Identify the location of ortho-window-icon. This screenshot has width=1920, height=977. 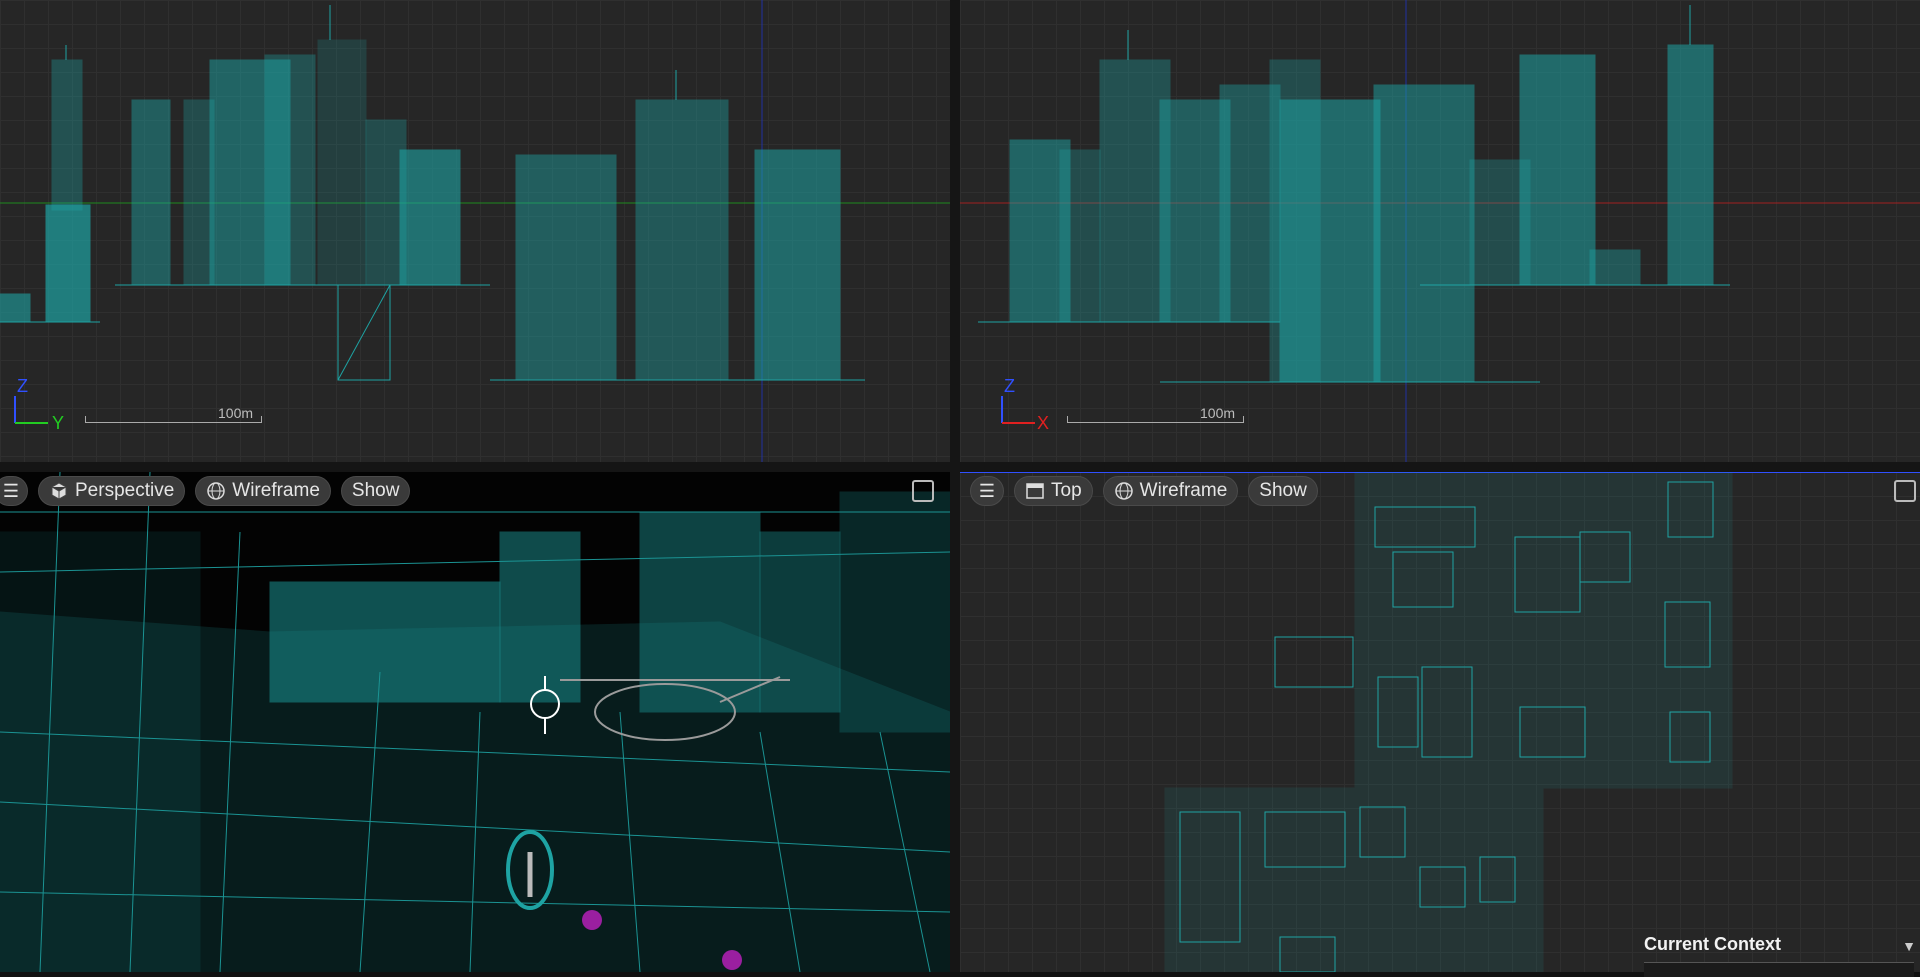
(1035, 491).